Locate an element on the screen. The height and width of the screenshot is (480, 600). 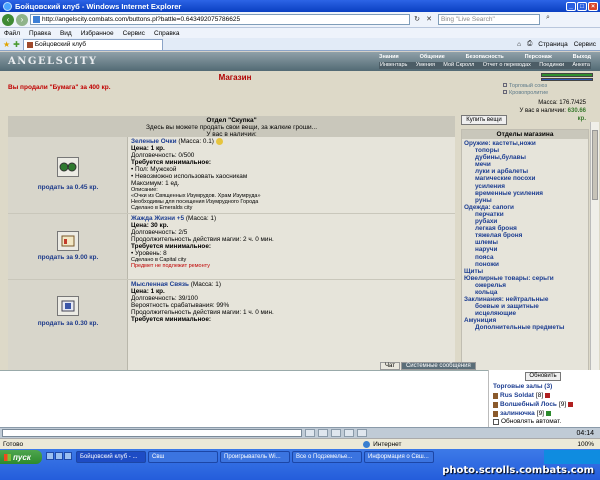
category-item: Одежда: сапоги is located at coordinates (525, 207).